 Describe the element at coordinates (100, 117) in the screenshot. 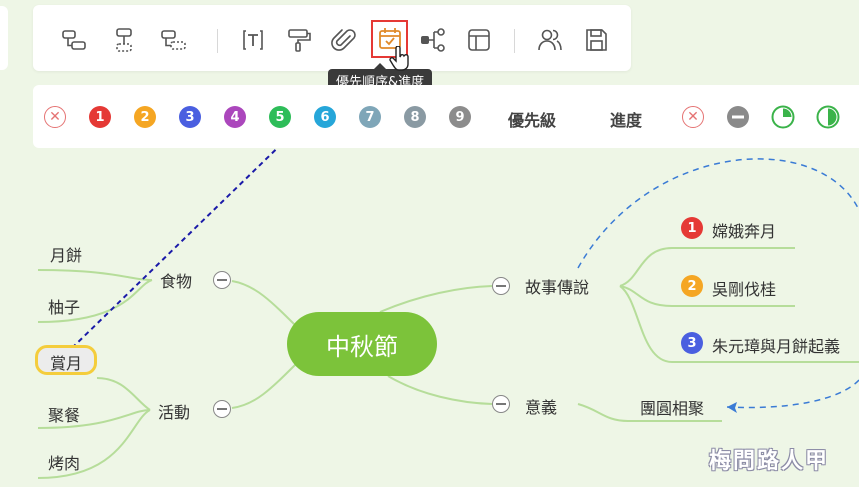

I see `priority-1-button: 1` at that location.